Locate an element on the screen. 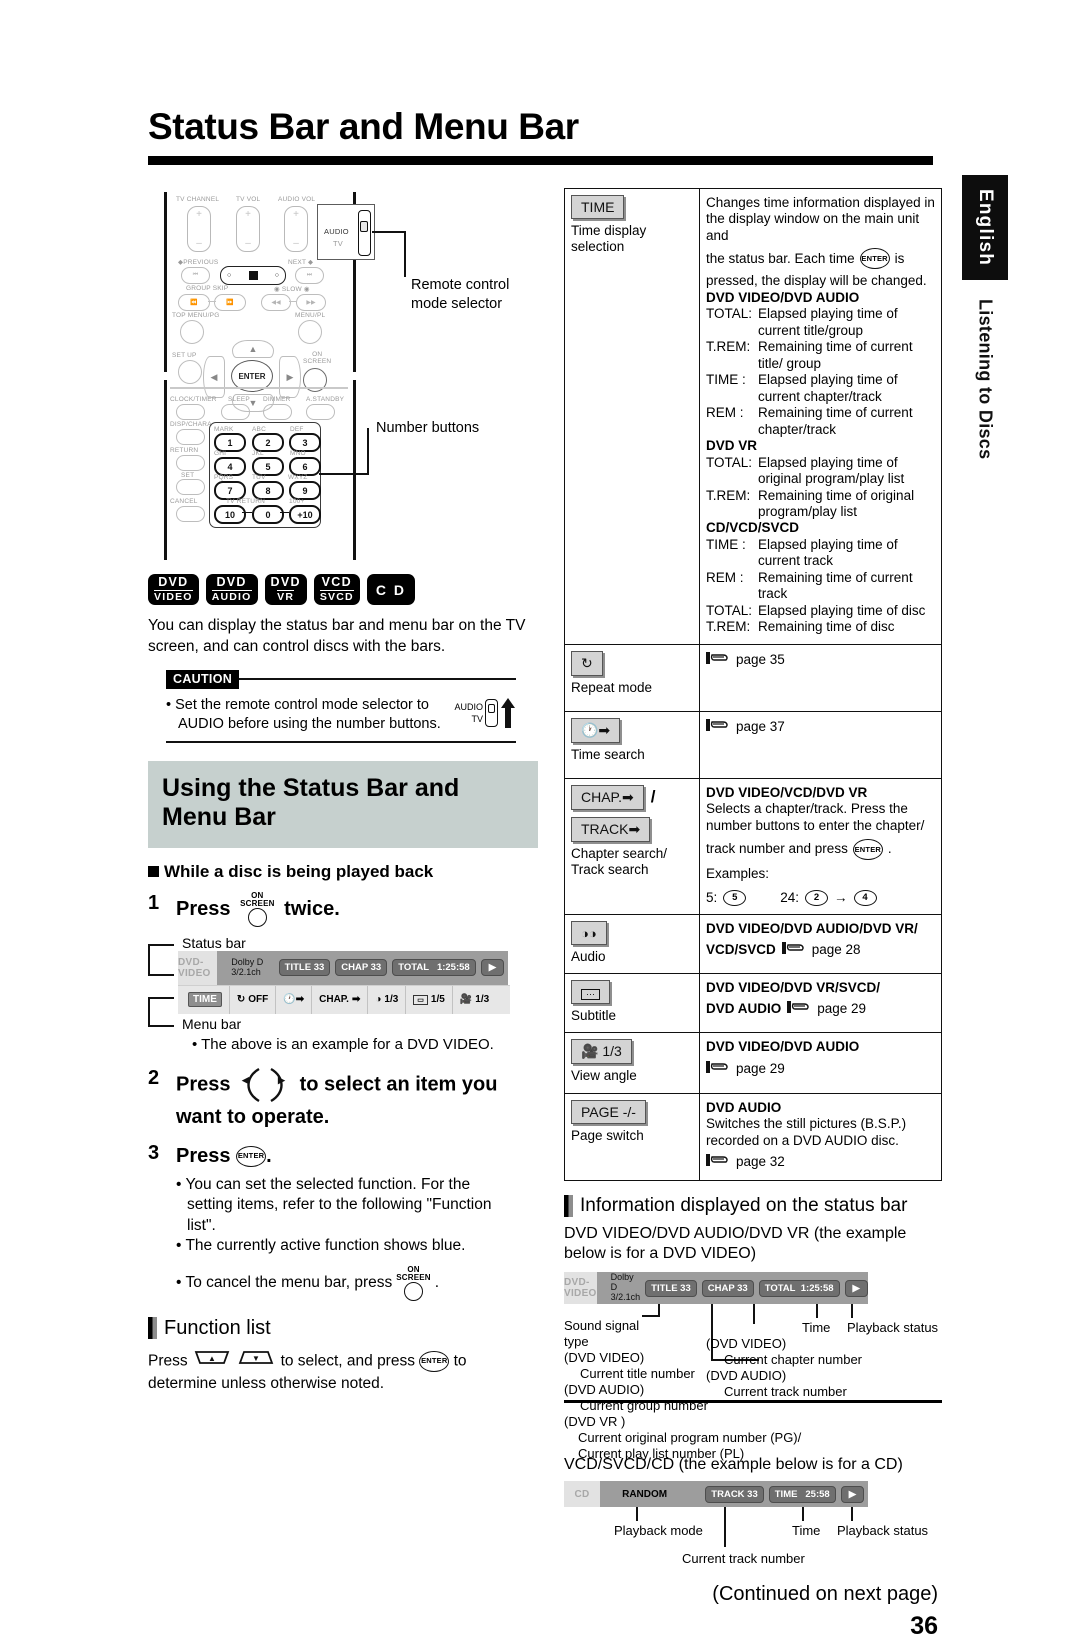  function-list-intro-line2: determine unless otherwise noted. is located at coordinates (266, 1383).